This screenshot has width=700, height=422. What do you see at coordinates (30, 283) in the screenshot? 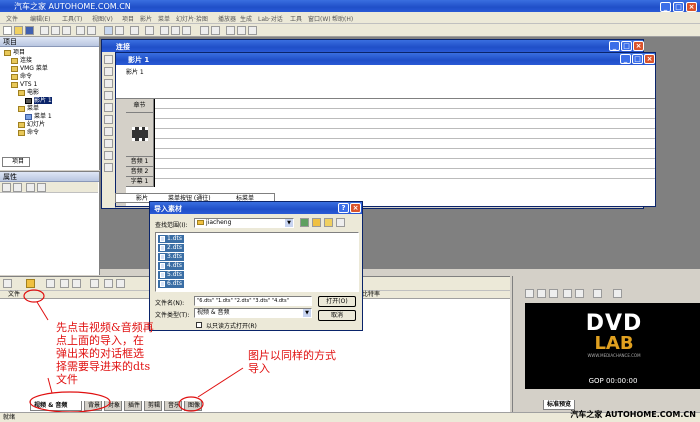
I see `import-folder-icon` at bounding box center [30, 283].